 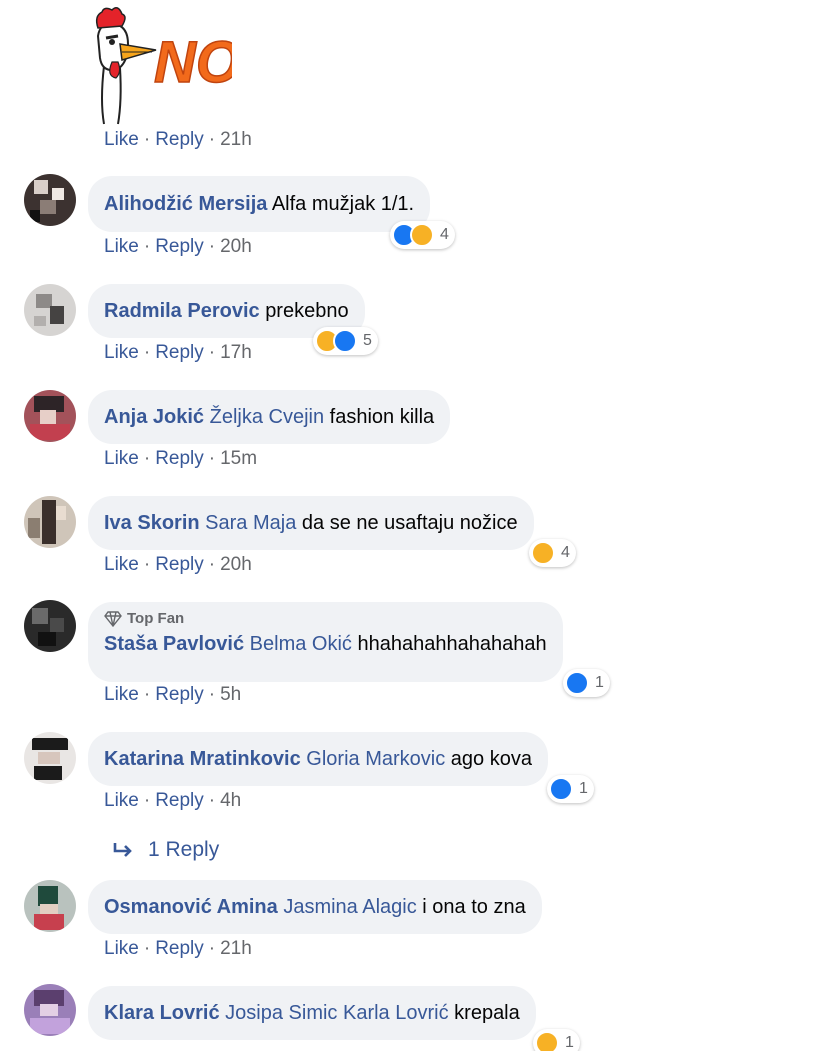 I want to click on comment-bubble: Alihodžić Mersija Alfa mužjak 1/1., so click(x=259, y=204).